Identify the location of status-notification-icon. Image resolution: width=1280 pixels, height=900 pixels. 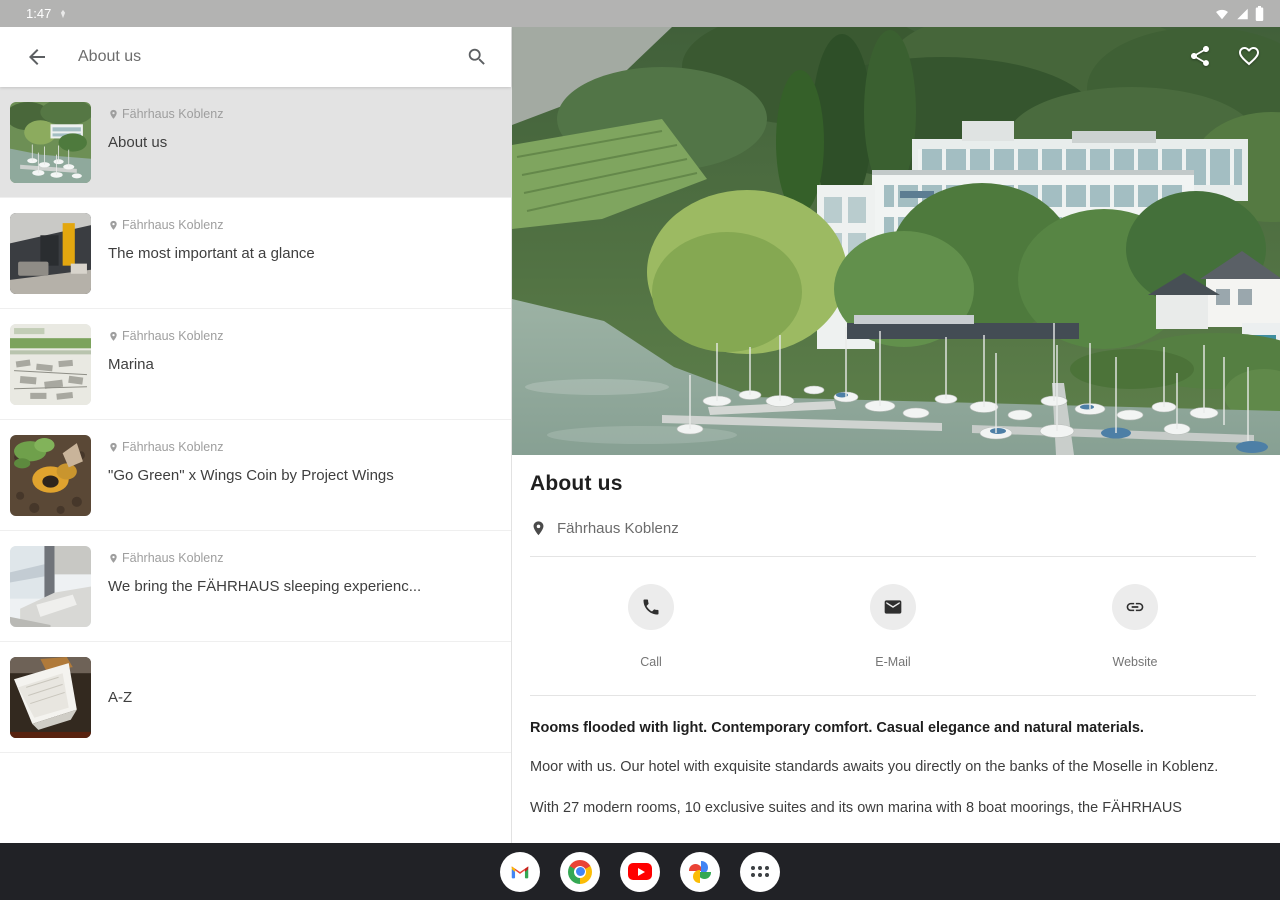
(63, 13).